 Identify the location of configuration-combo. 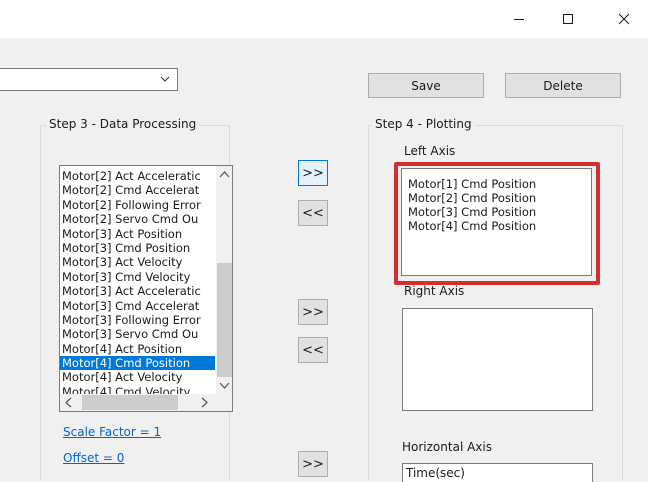
(89, 79).